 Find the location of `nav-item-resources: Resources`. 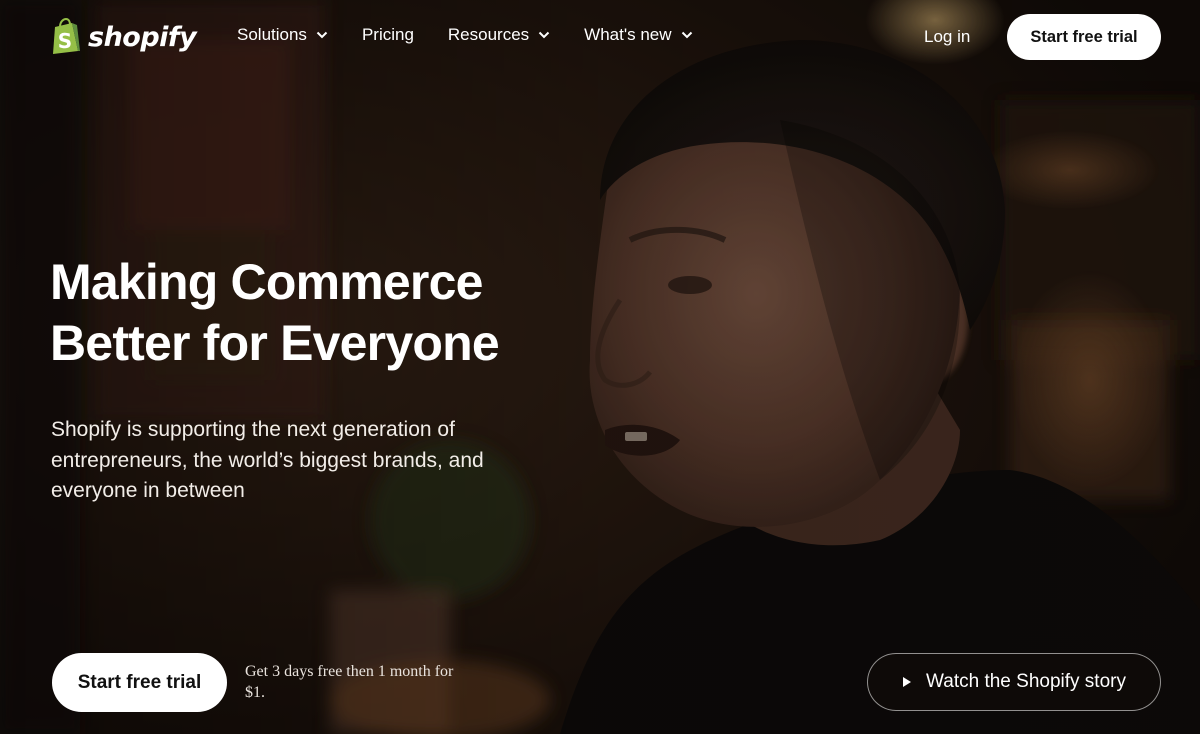

nav-item-resources: Resources is located at coordinates (499, 35).